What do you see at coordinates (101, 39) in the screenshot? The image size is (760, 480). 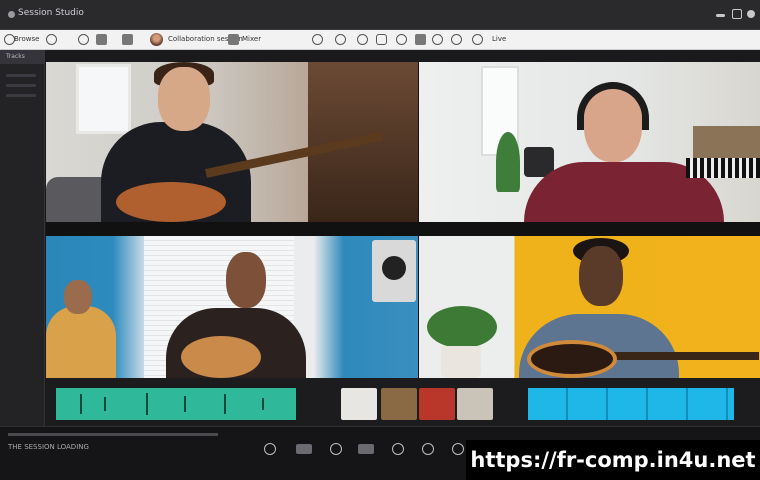 I see `folder-icon` at bounding box center [101, 39].